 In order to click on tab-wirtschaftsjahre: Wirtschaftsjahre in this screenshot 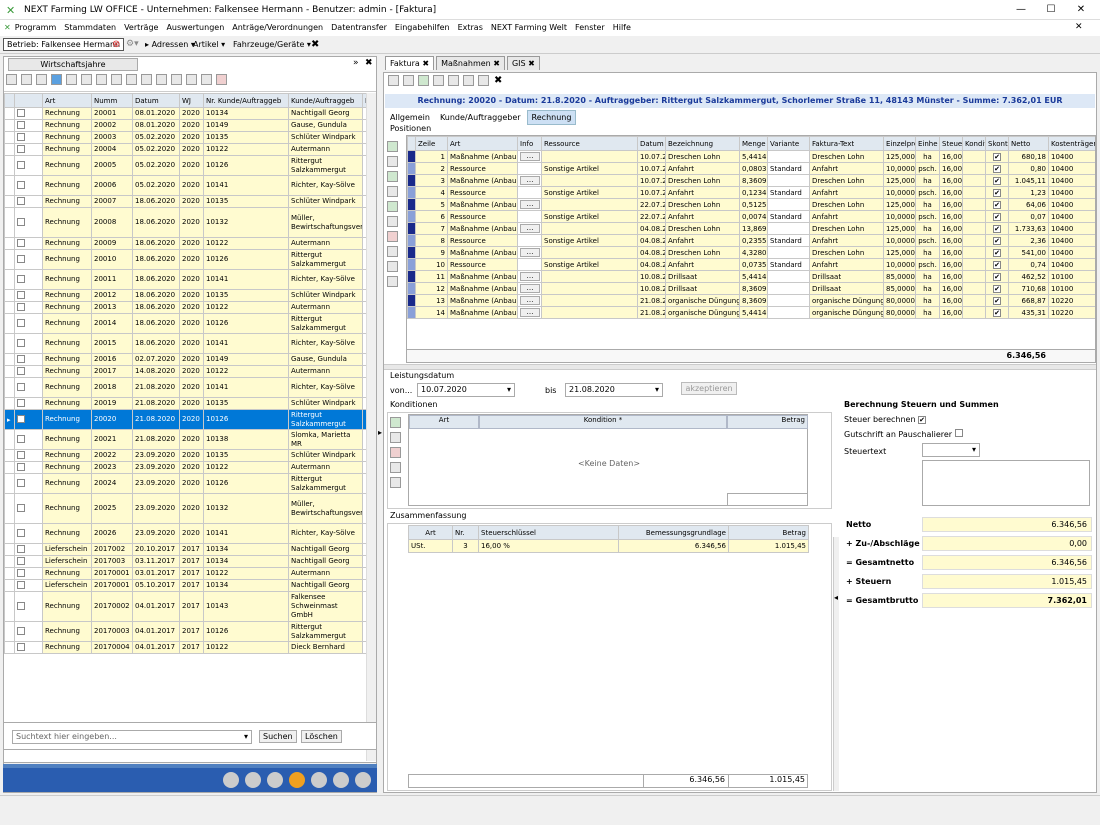, I will do `click(73, 64)`.